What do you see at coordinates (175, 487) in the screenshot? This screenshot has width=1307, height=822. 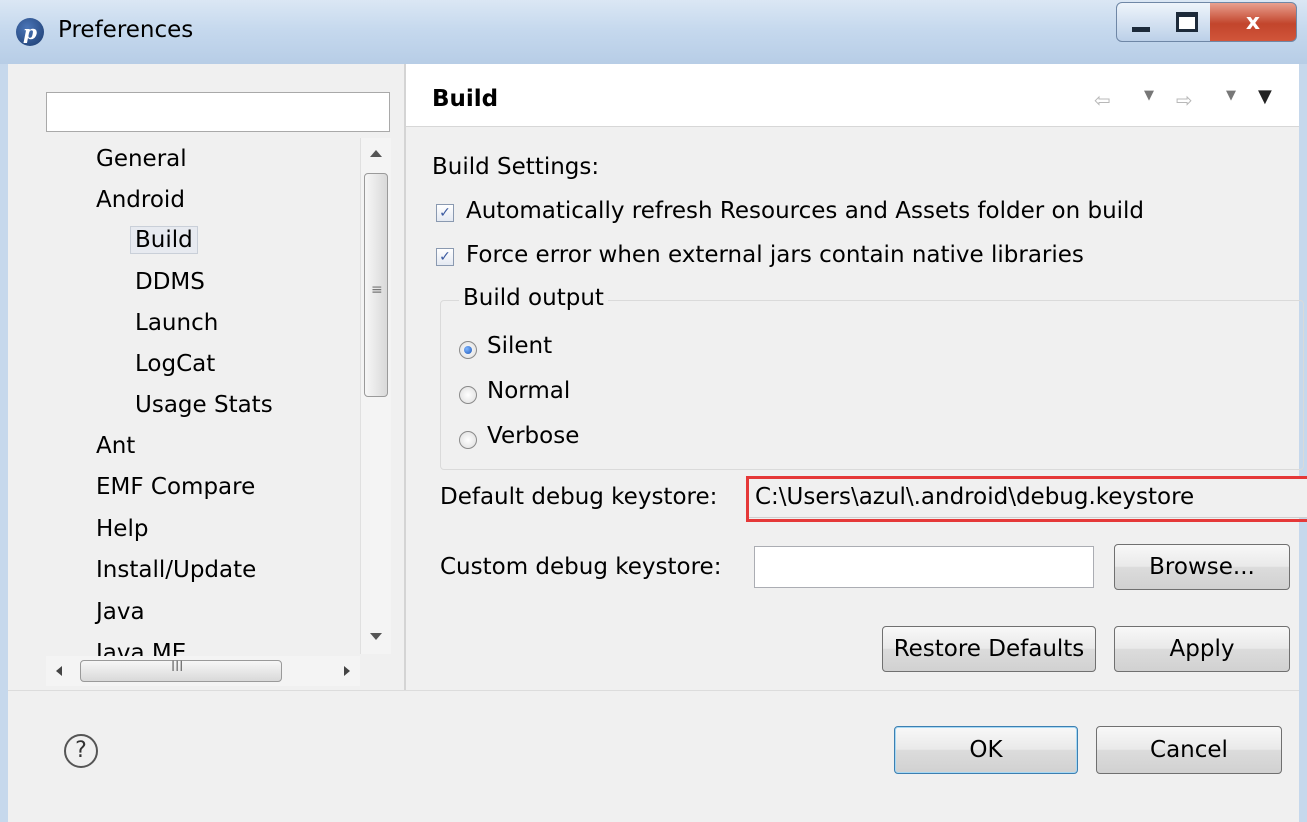 I see `tree-item-emf-compare: EMF Compare` at bounding box center [175, 487].